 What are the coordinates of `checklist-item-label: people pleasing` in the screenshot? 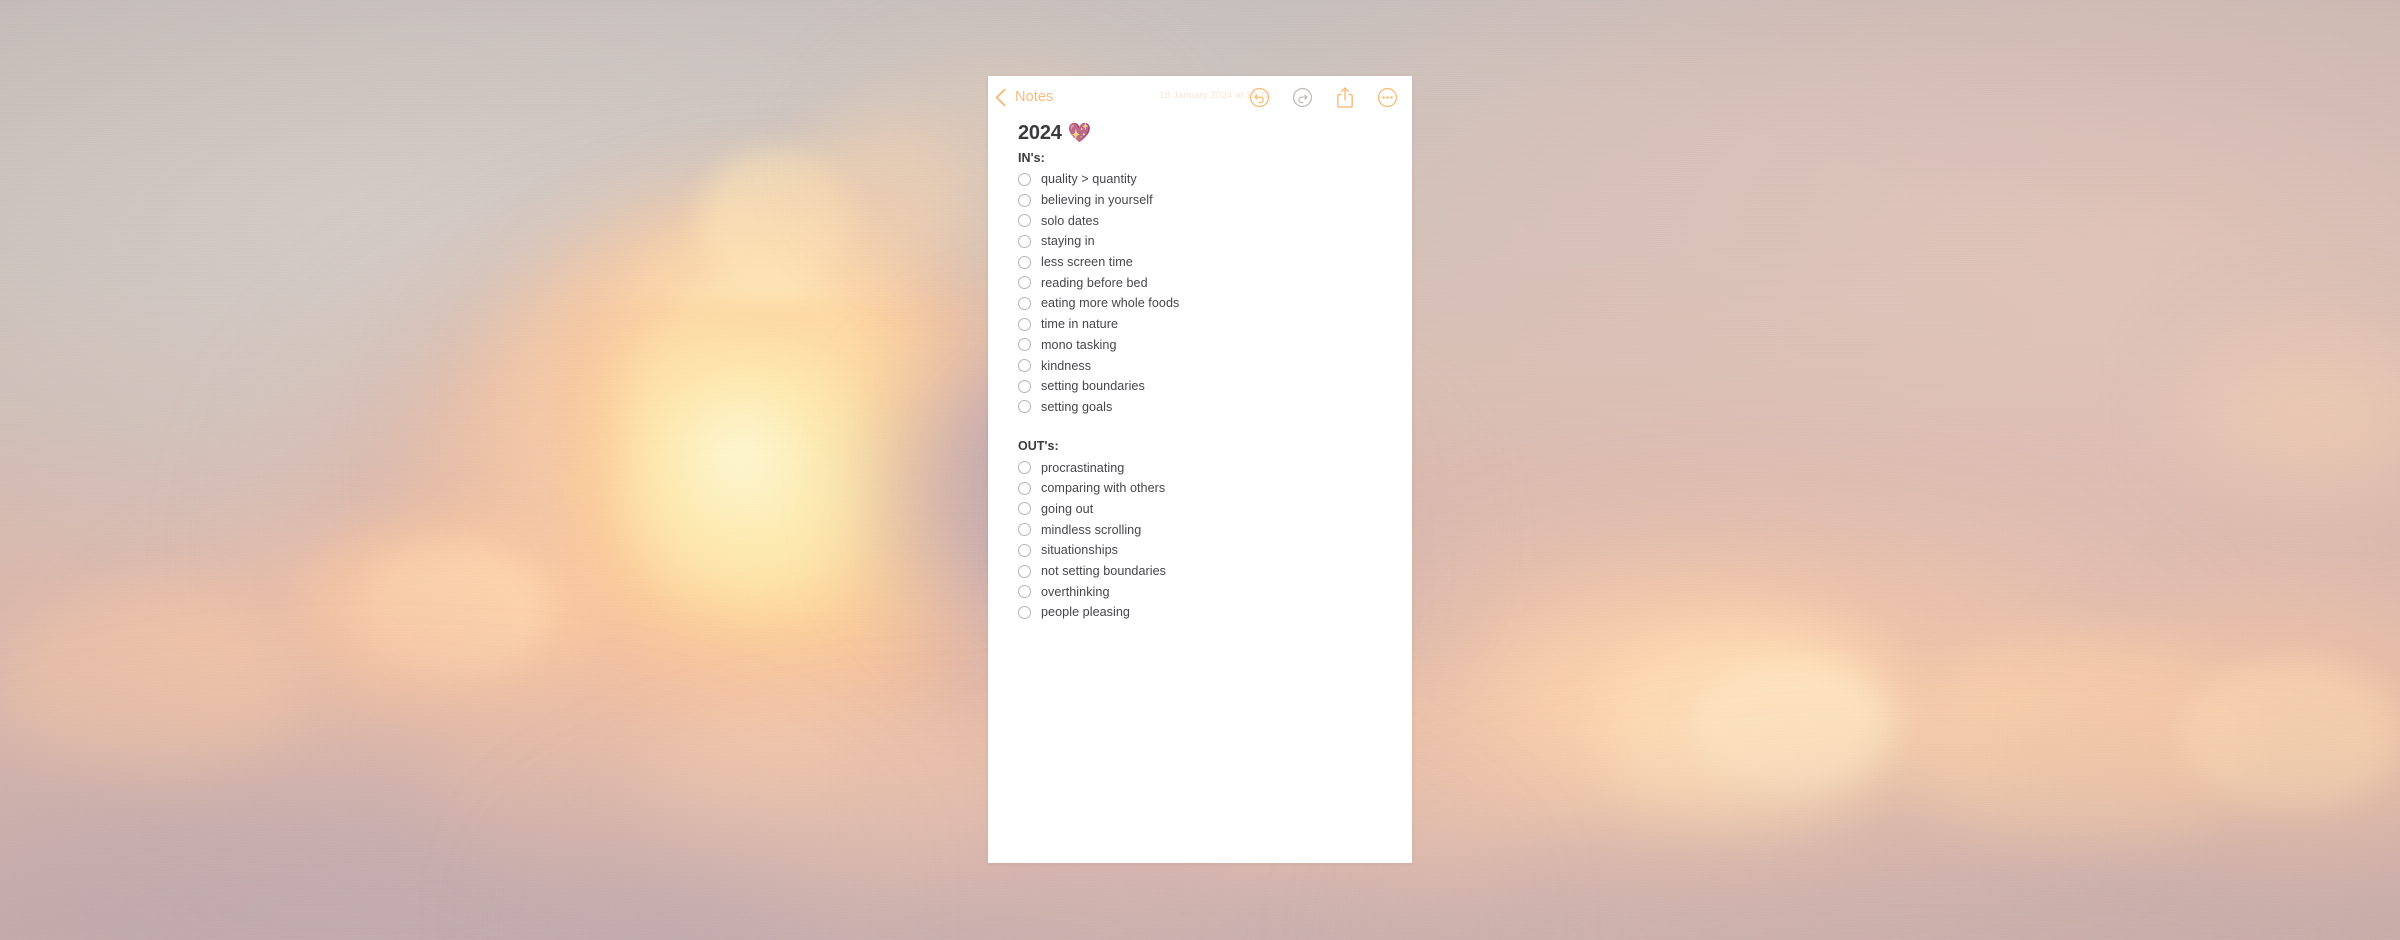 It's located at (1085, 612).